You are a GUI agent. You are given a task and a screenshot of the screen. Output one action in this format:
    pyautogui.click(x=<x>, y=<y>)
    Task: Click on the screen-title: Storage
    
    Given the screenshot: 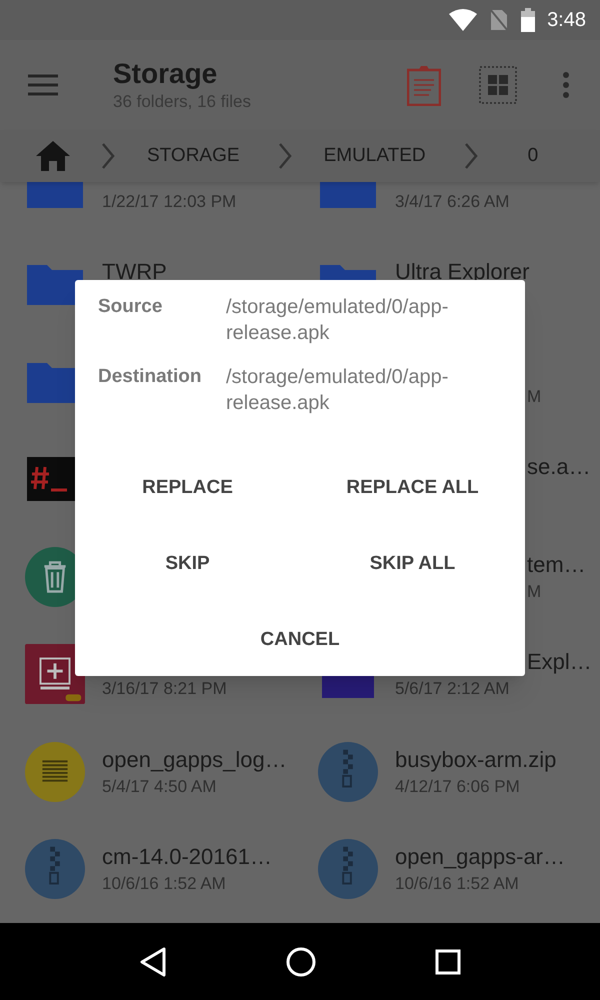 What is the action you would take?
    pyautogui.click(x=165, y=74)
    